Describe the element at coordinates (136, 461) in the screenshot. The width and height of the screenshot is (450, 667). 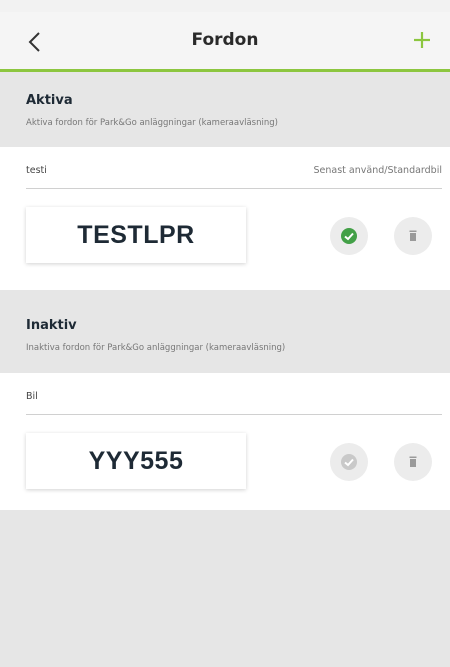
I see `license-plate: YYY555` at that location.